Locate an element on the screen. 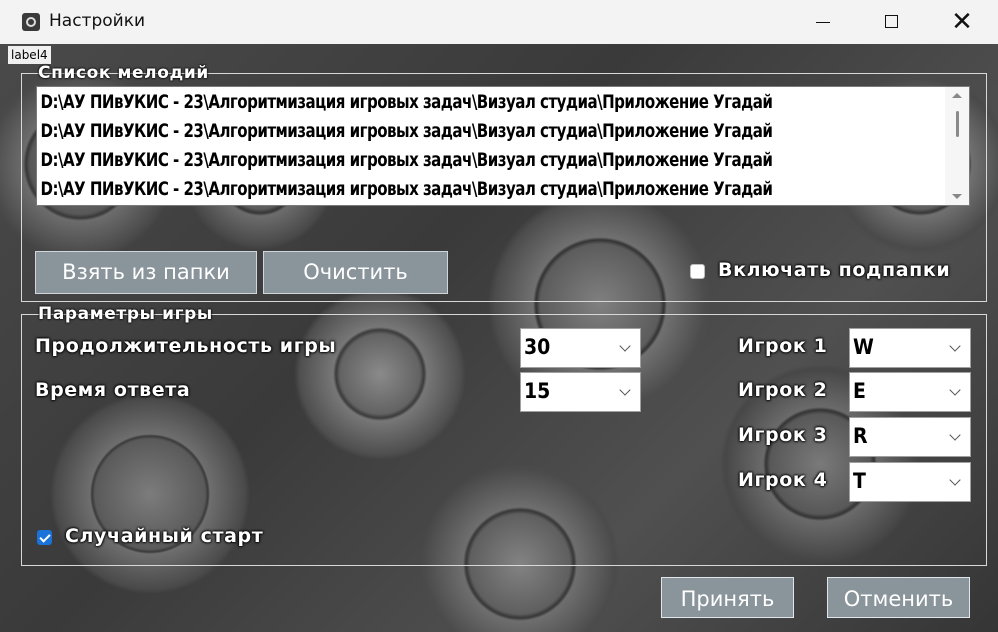 This screenshot has width=998, height=632. player-1-key-select: W is located at coordinates (910, 348).